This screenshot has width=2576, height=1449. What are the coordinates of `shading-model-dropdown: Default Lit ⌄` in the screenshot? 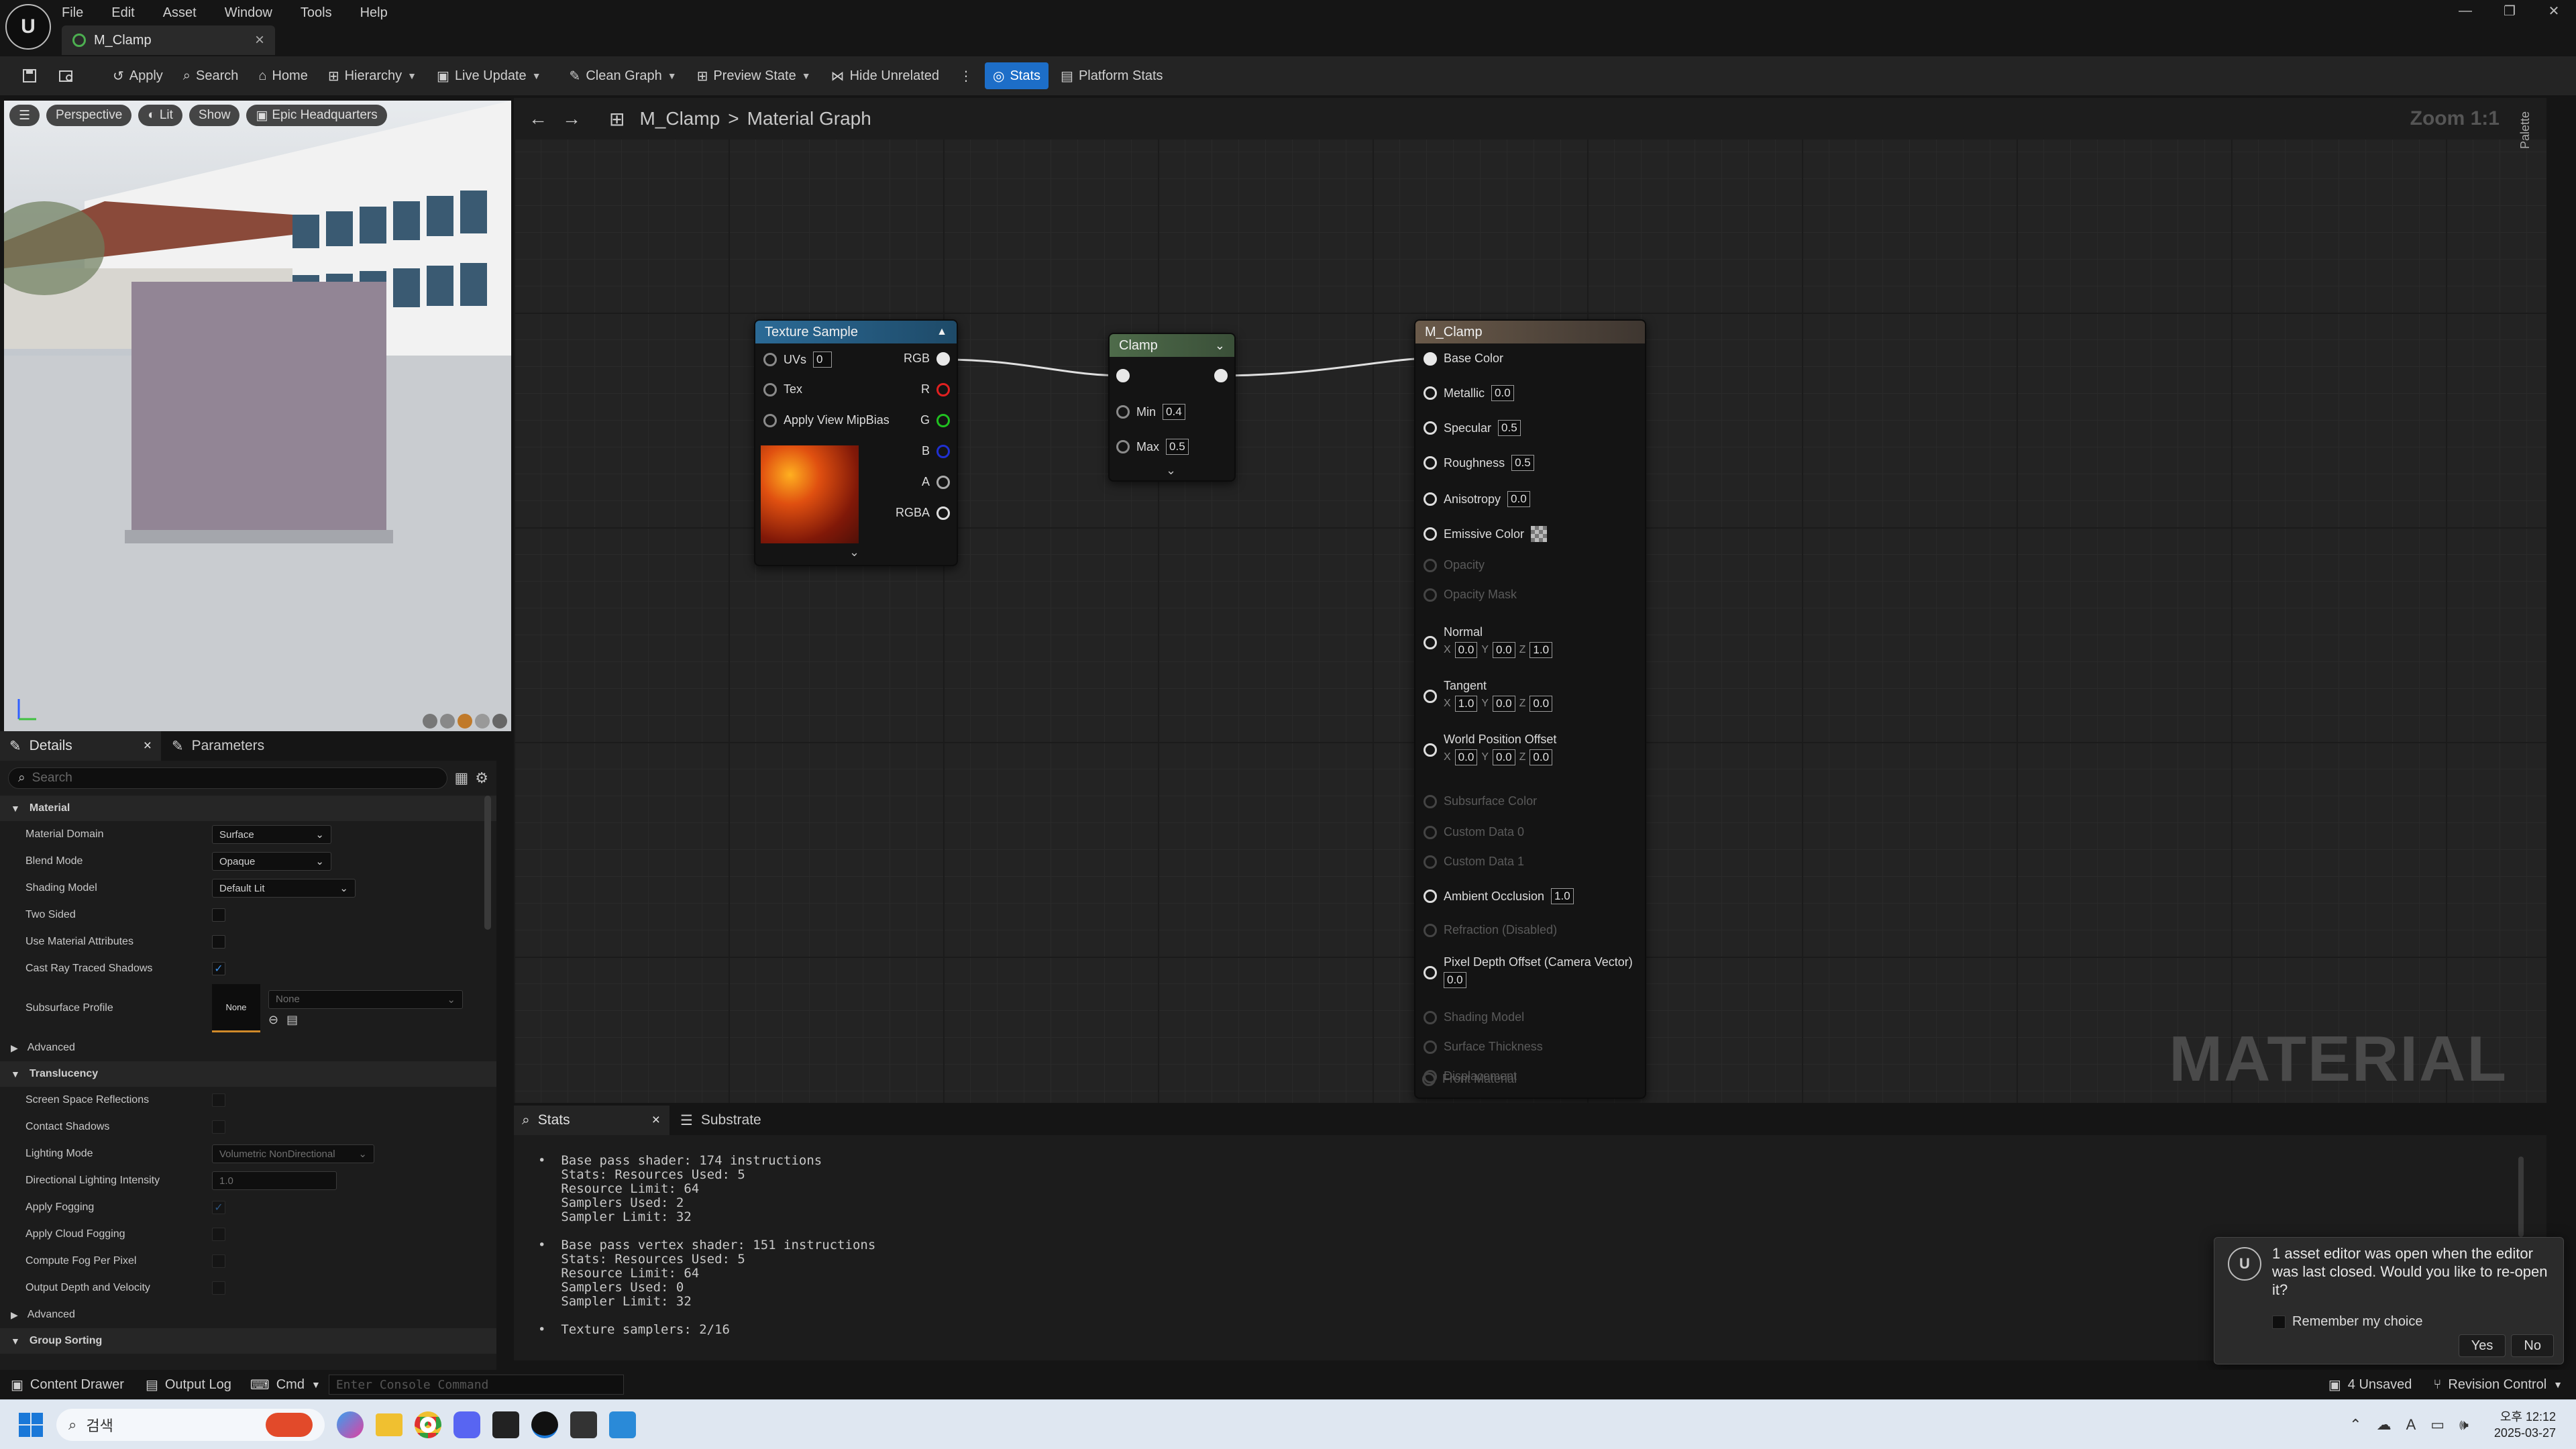 It's located at (284, 888).